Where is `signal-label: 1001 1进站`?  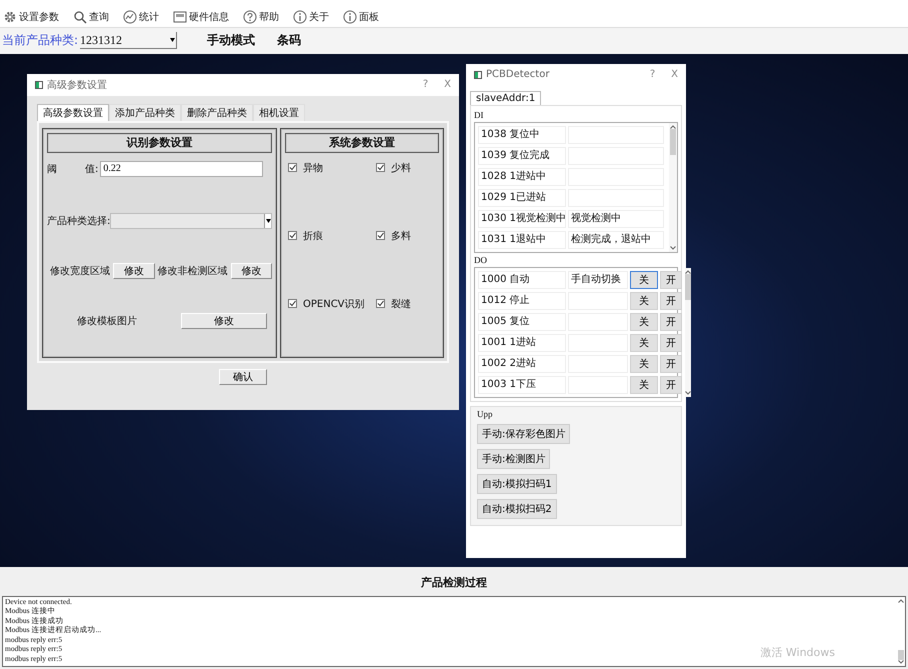 signal-label: 1001 1进站 is located at coordinates (522, 343).